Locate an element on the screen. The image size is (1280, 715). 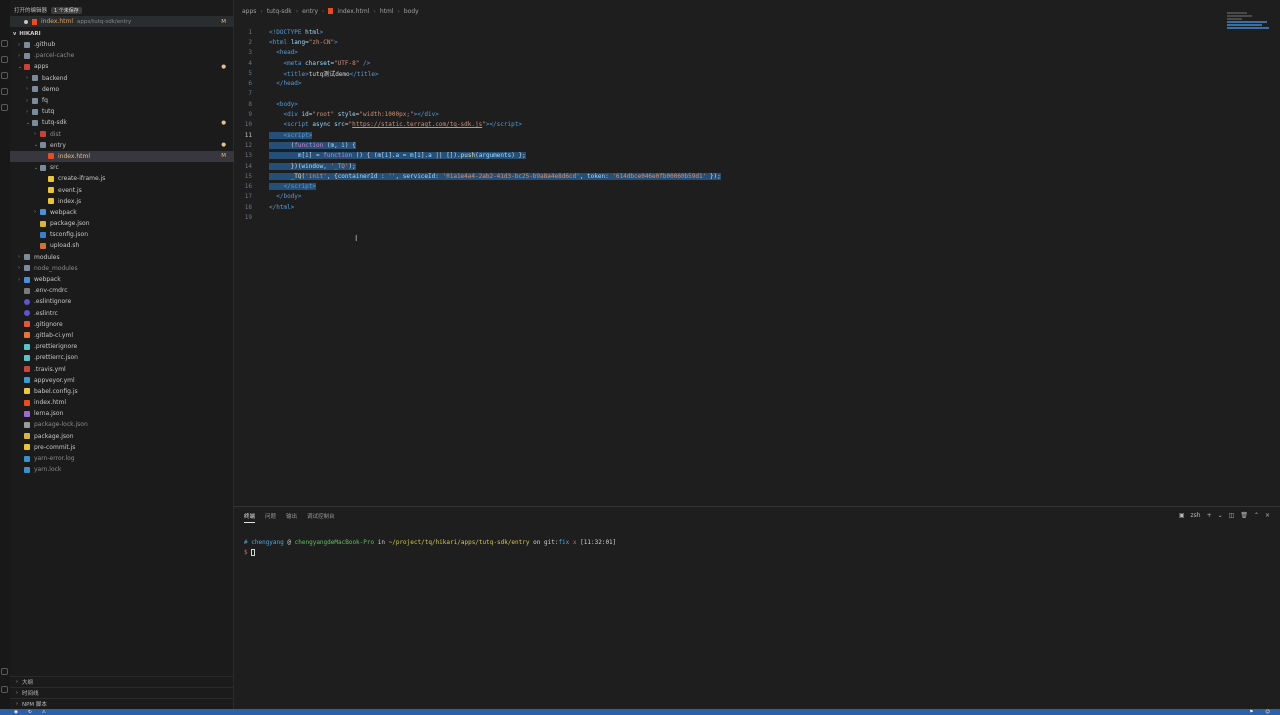
code-line: 4 <meta charset="UTF-8" /> is located at coordinates (757, 63).